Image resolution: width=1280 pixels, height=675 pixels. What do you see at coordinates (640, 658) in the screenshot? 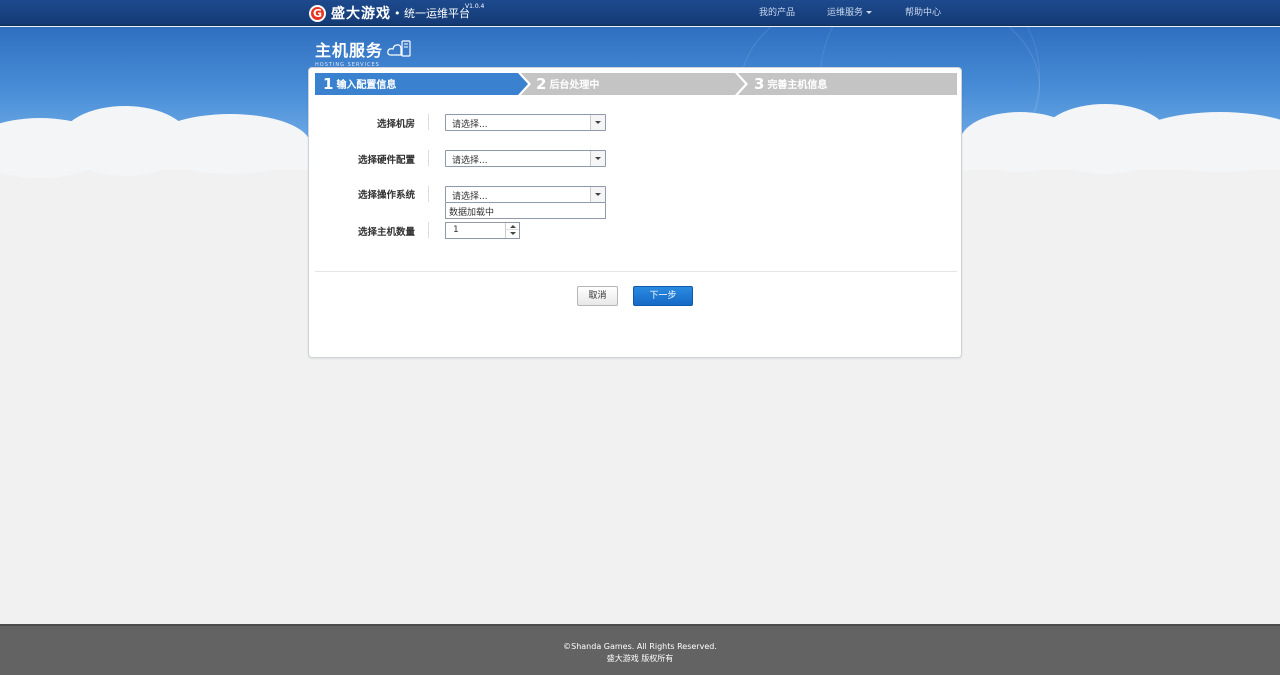
I see `footer-rights: 盛大游戏 版权所有` at bounding box center [640, 658].